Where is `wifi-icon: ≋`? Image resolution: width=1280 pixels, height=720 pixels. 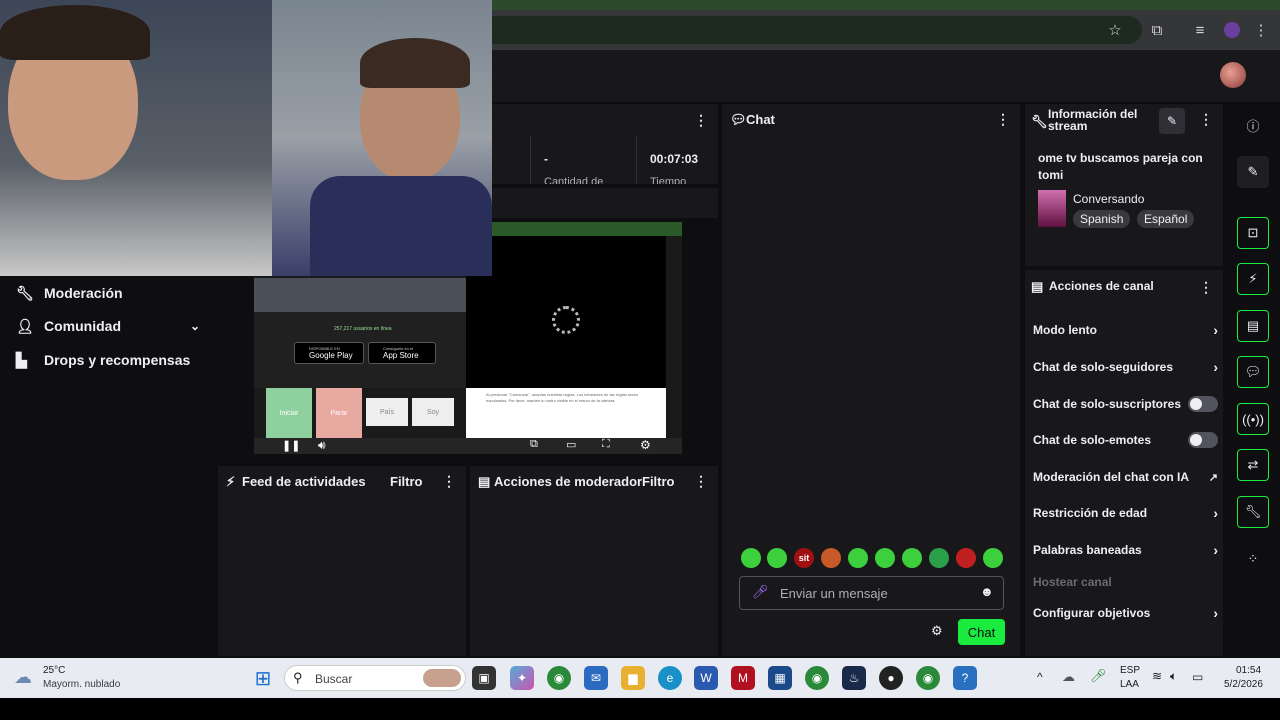 wifi-icon: ≋ is located at coordinates (1157, 676).